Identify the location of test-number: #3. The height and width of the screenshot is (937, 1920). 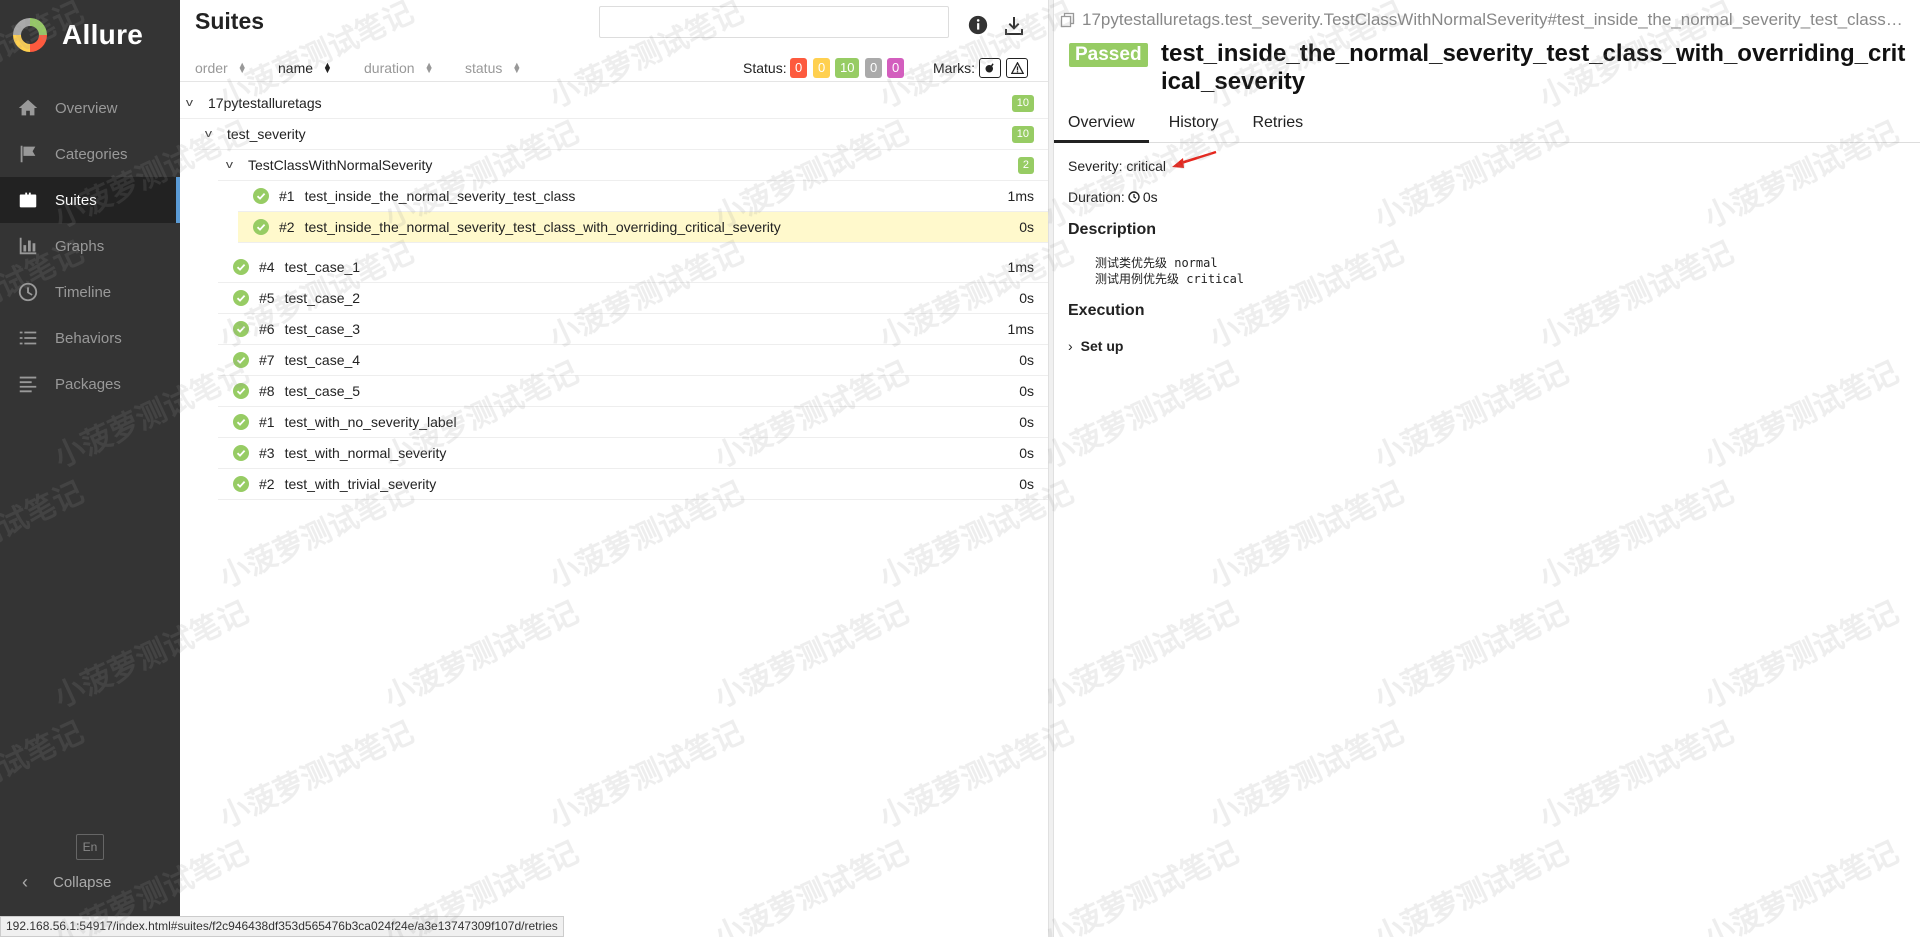
(267, 453).